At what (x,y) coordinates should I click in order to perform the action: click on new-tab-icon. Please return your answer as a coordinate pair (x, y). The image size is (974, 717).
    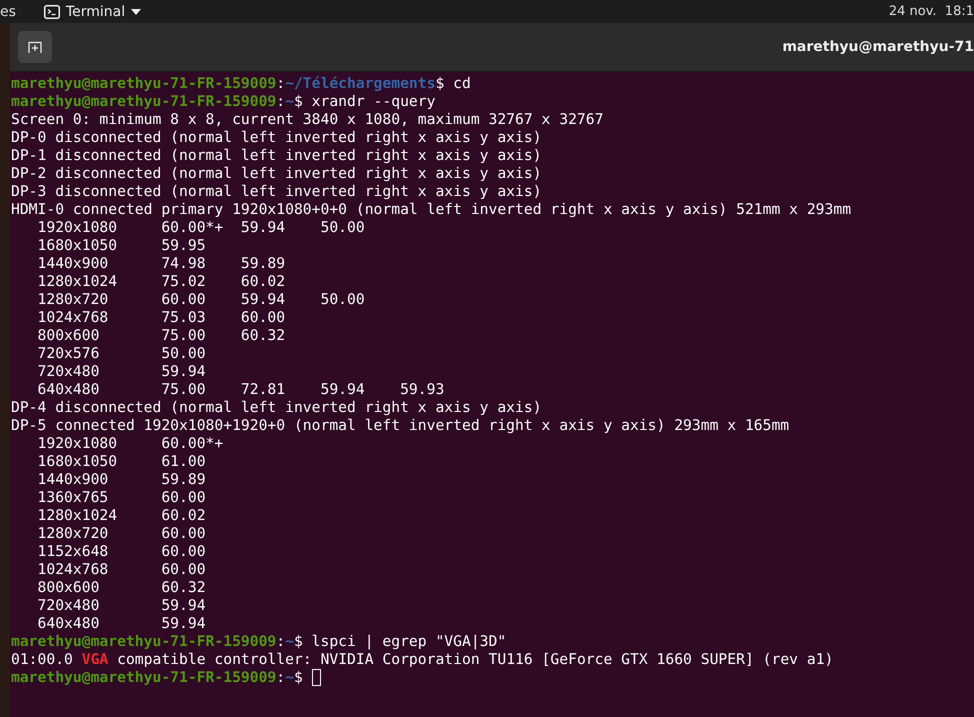
    Looking at the image, I should click on (35, 47).